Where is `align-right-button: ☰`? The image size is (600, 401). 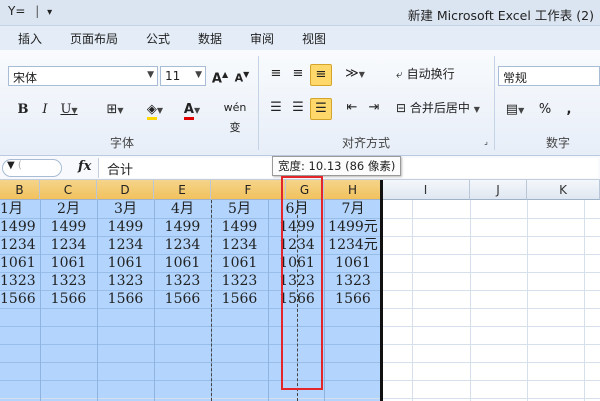
align-right-button: ☰ is located at coordinates (321, 109).